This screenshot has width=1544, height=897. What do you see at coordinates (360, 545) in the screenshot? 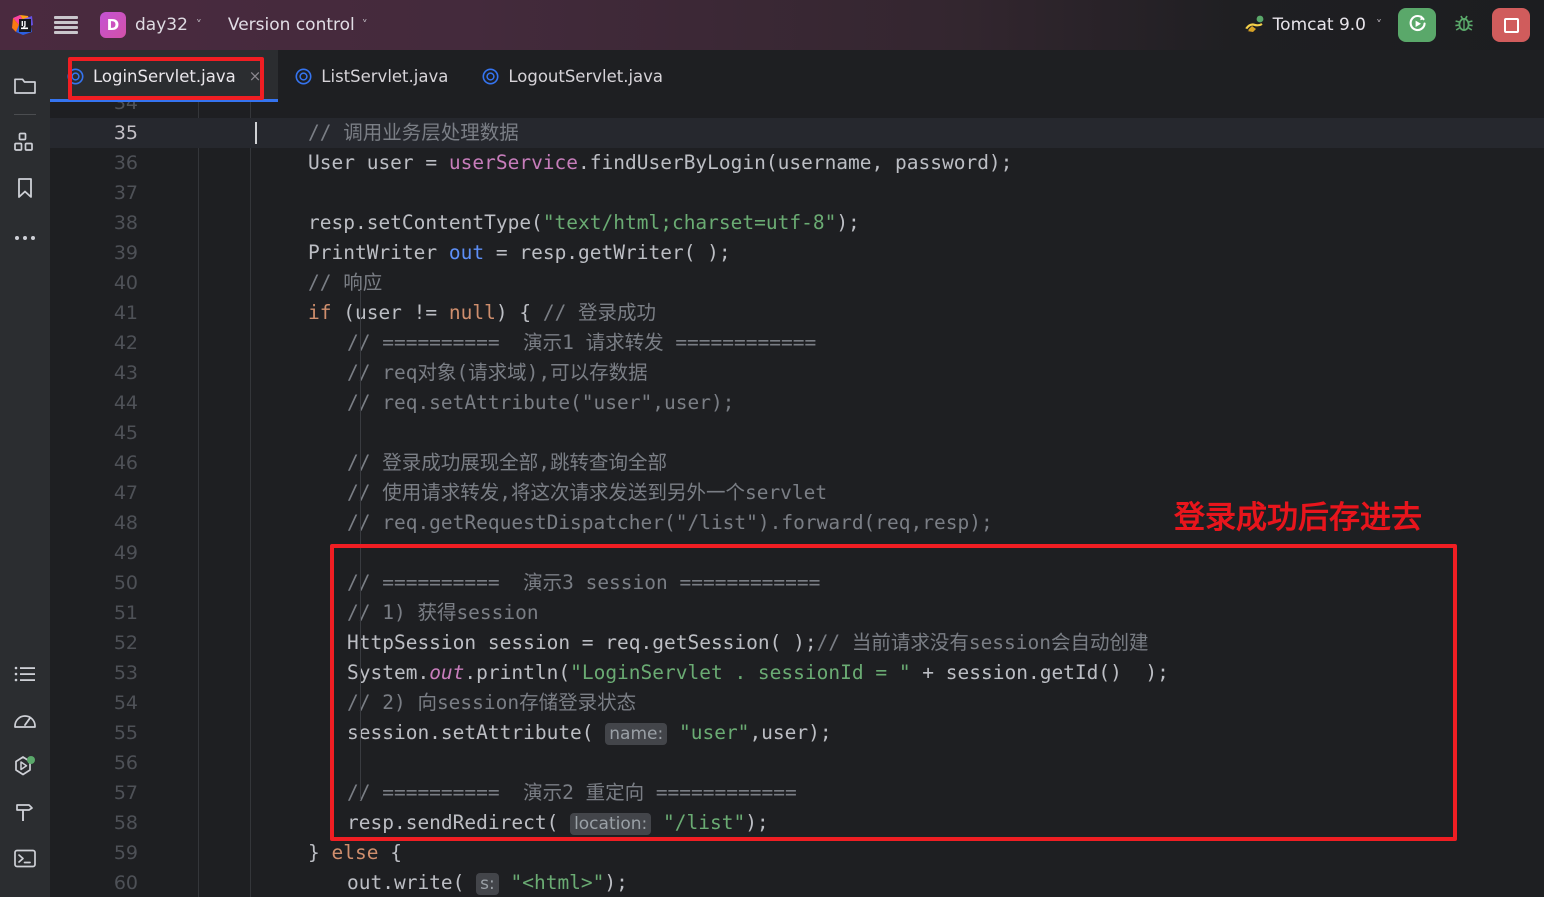
I see `indent-guide` at bounding box center [360, 545].